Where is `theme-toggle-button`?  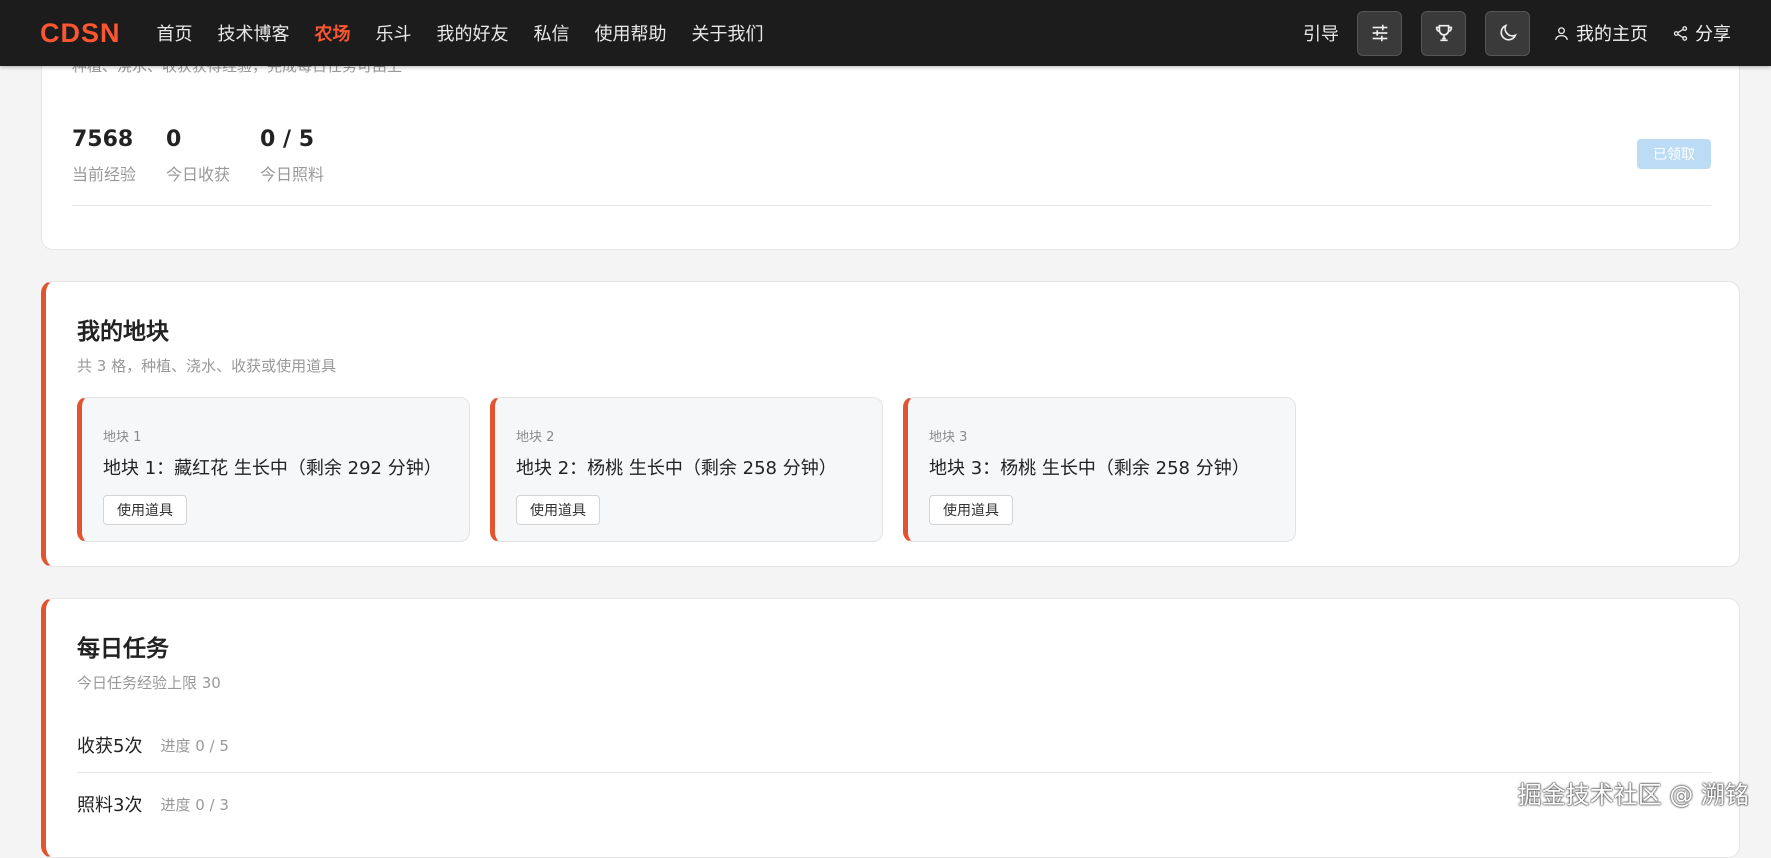
theme-toggle-button is located at coordinates (1507, 33).